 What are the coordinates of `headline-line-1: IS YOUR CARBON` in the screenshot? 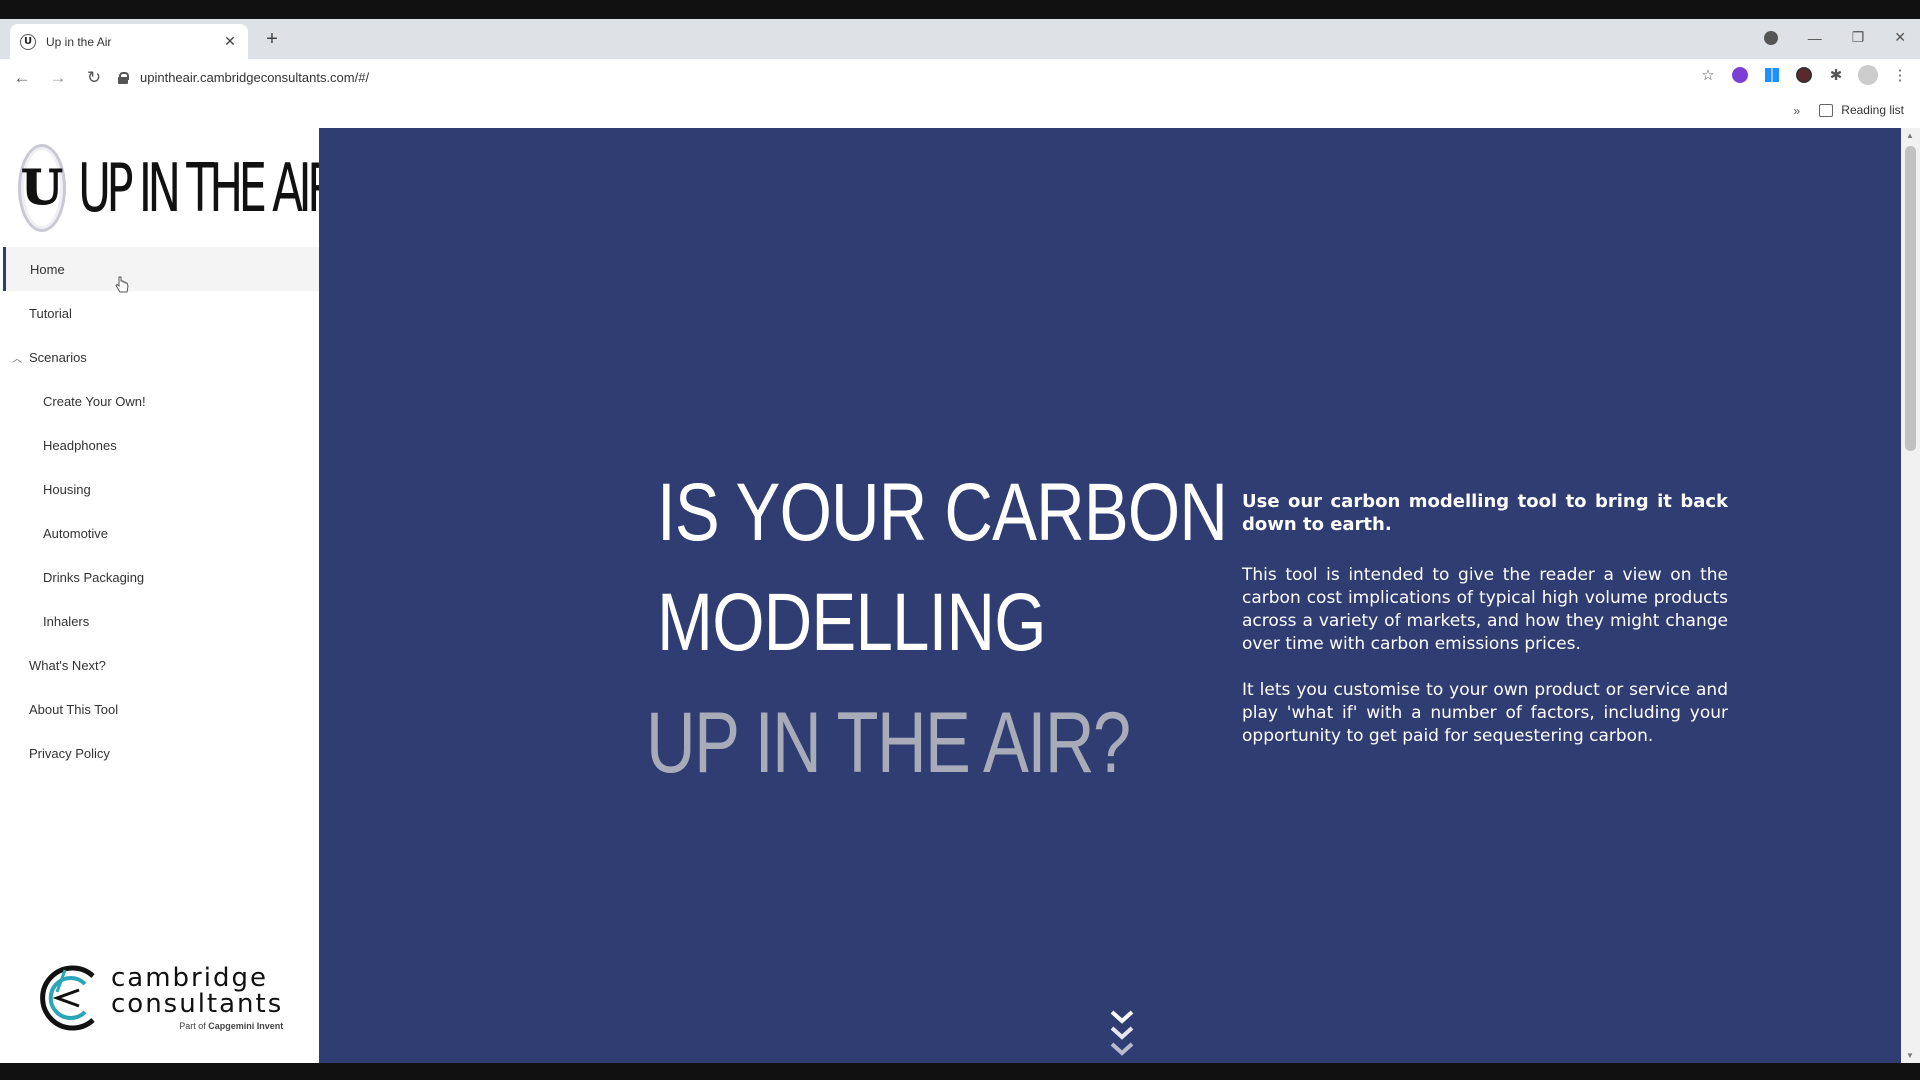 It's located at (942, 512).